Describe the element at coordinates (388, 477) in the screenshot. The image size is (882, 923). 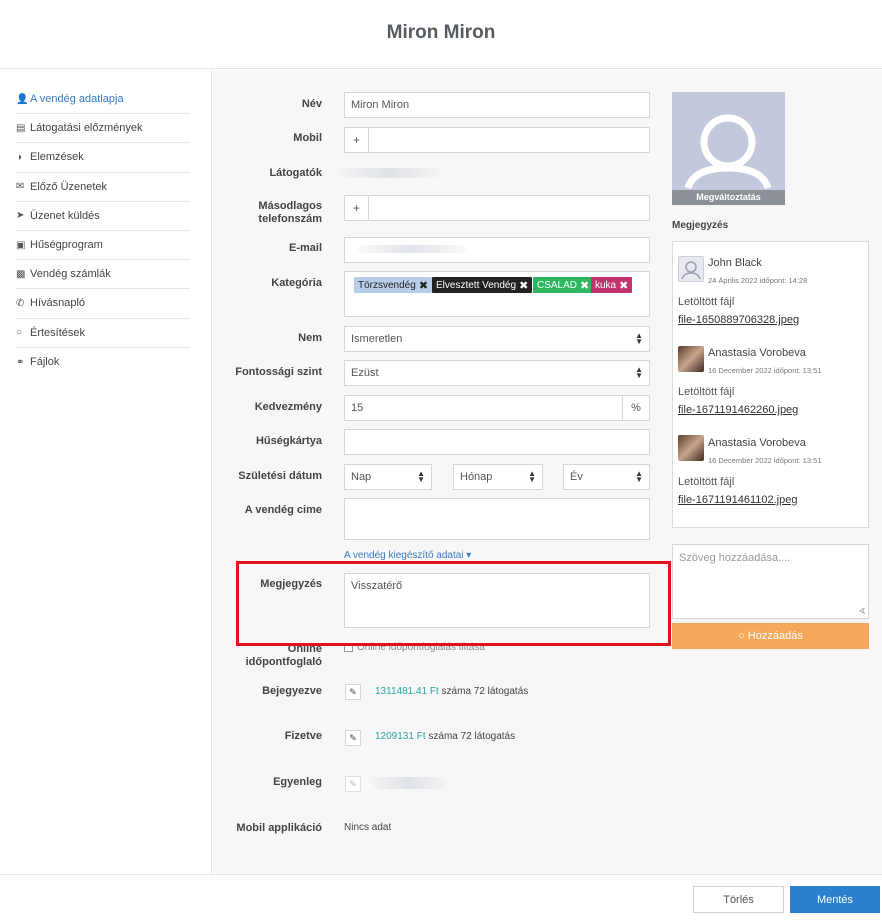
I see `birth-day-select: Nap ▲ ▼` at that location.